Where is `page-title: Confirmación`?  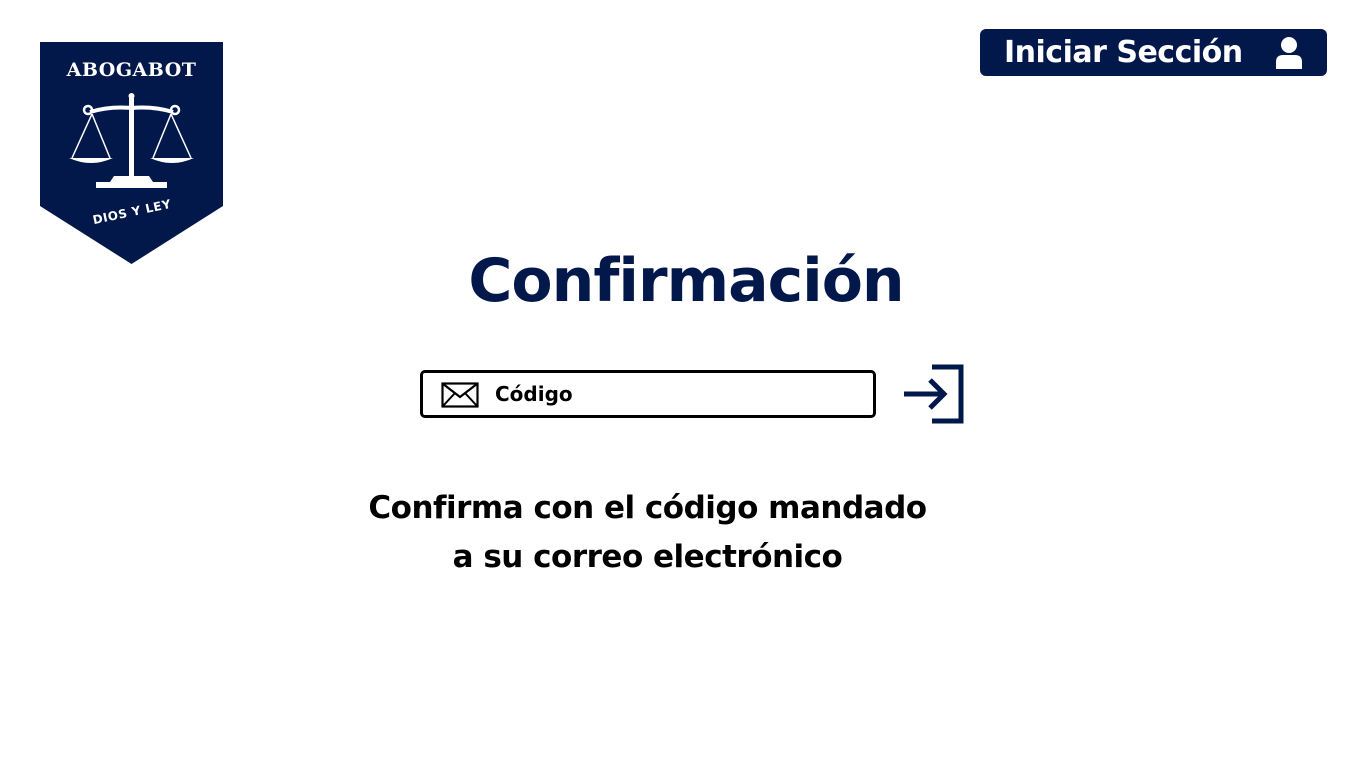
page-title: Confirmación is located at coordinates (686, 281).